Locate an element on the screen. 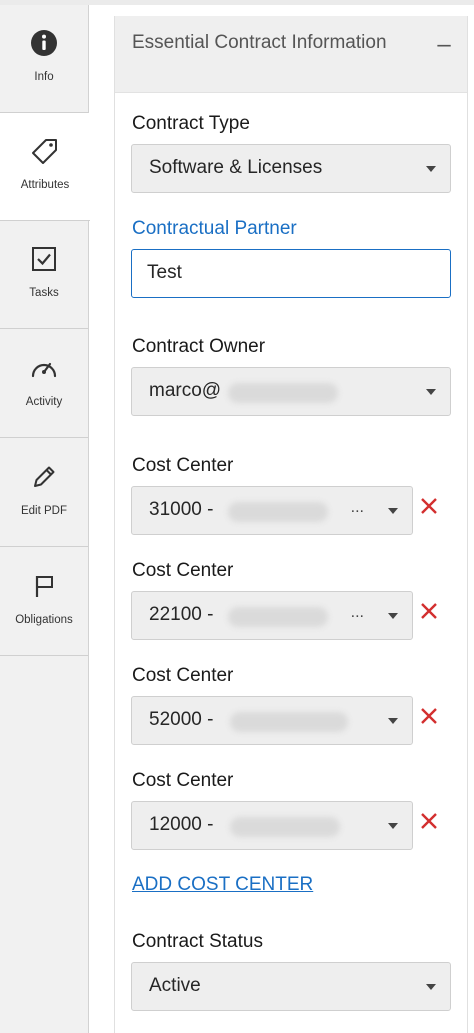  sidebar-item-label: Info is located at coordinates (44, 77).